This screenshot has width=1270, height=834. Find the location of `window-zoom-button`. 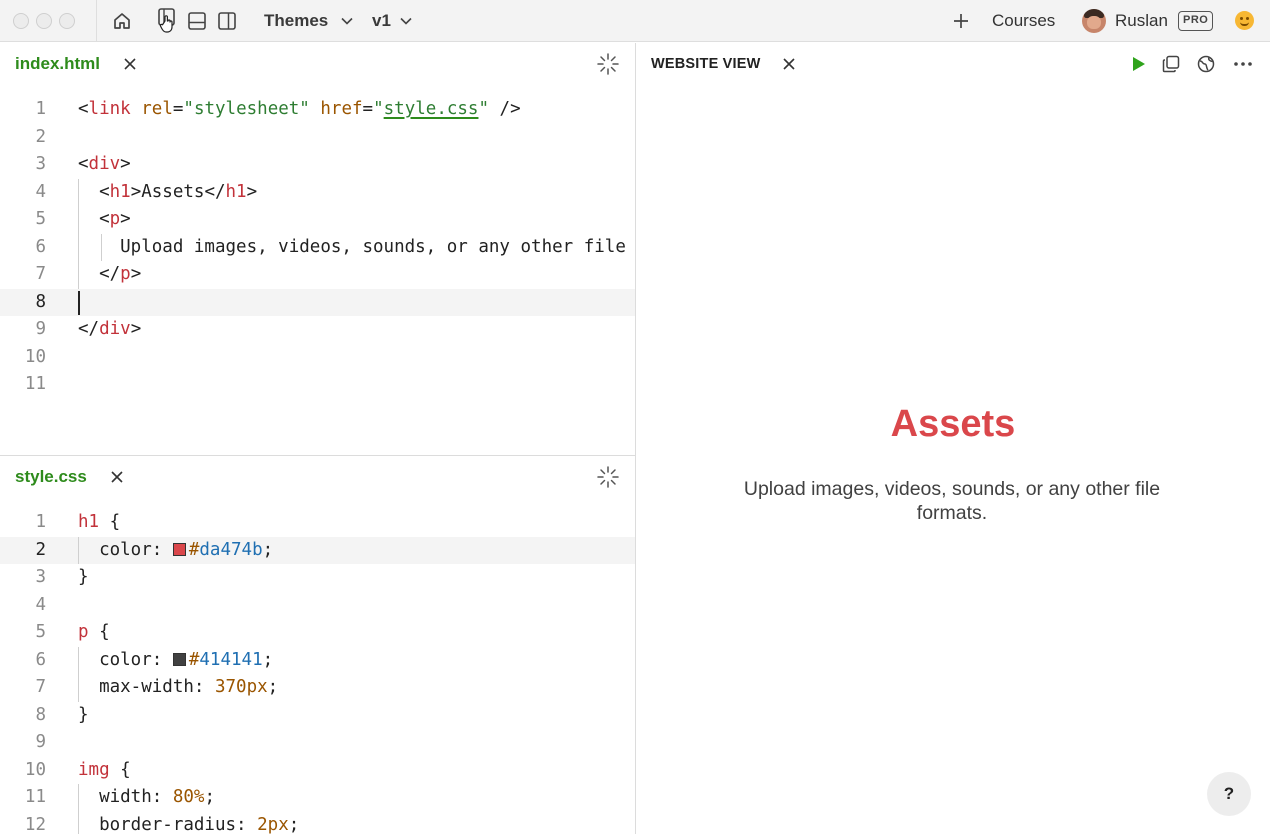

window-zoom-button is located at coordinates (67, 21).